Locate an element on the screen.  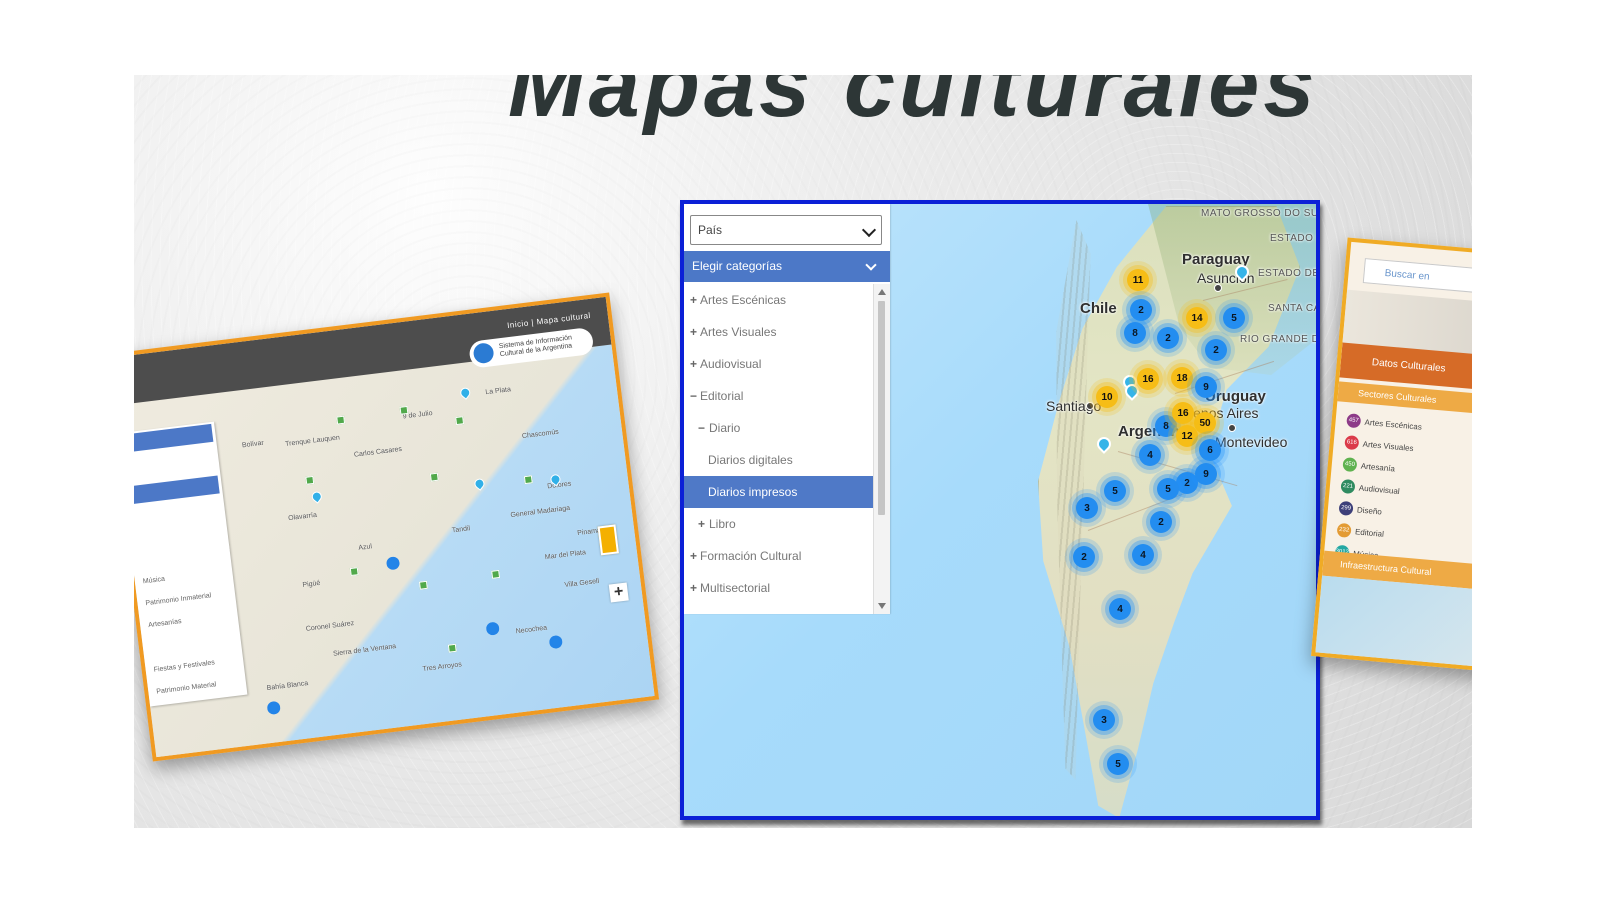
category-scrollbar is located at coordinates (881, 449).